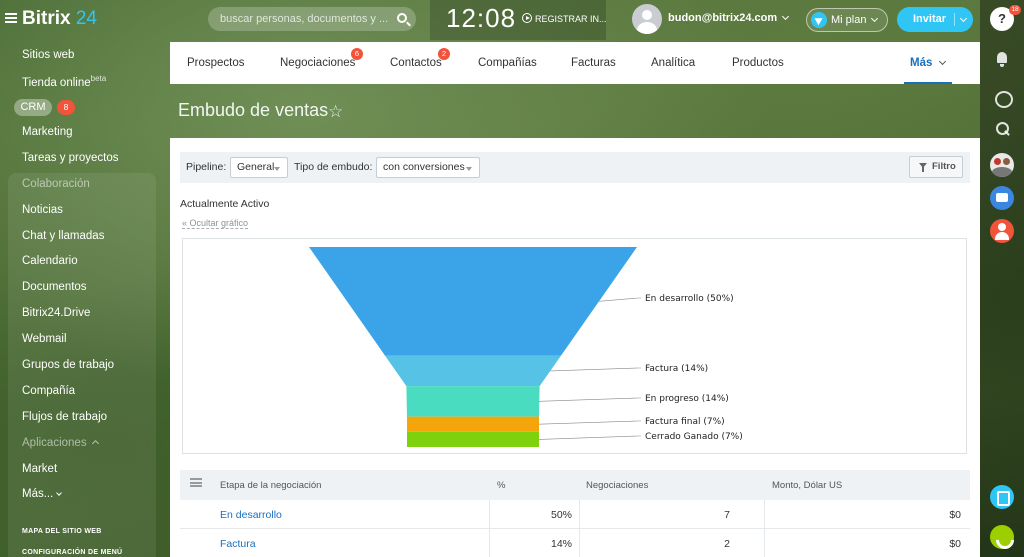 The width and height of the screenshot is (1024, 557). I want to click on funnel-label: Factura final (7%), so click(685, 422).